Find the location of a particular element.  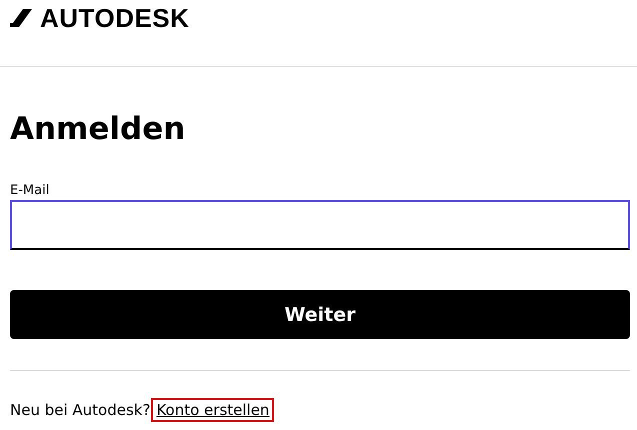

email-field is located at coordinates (320, 225).